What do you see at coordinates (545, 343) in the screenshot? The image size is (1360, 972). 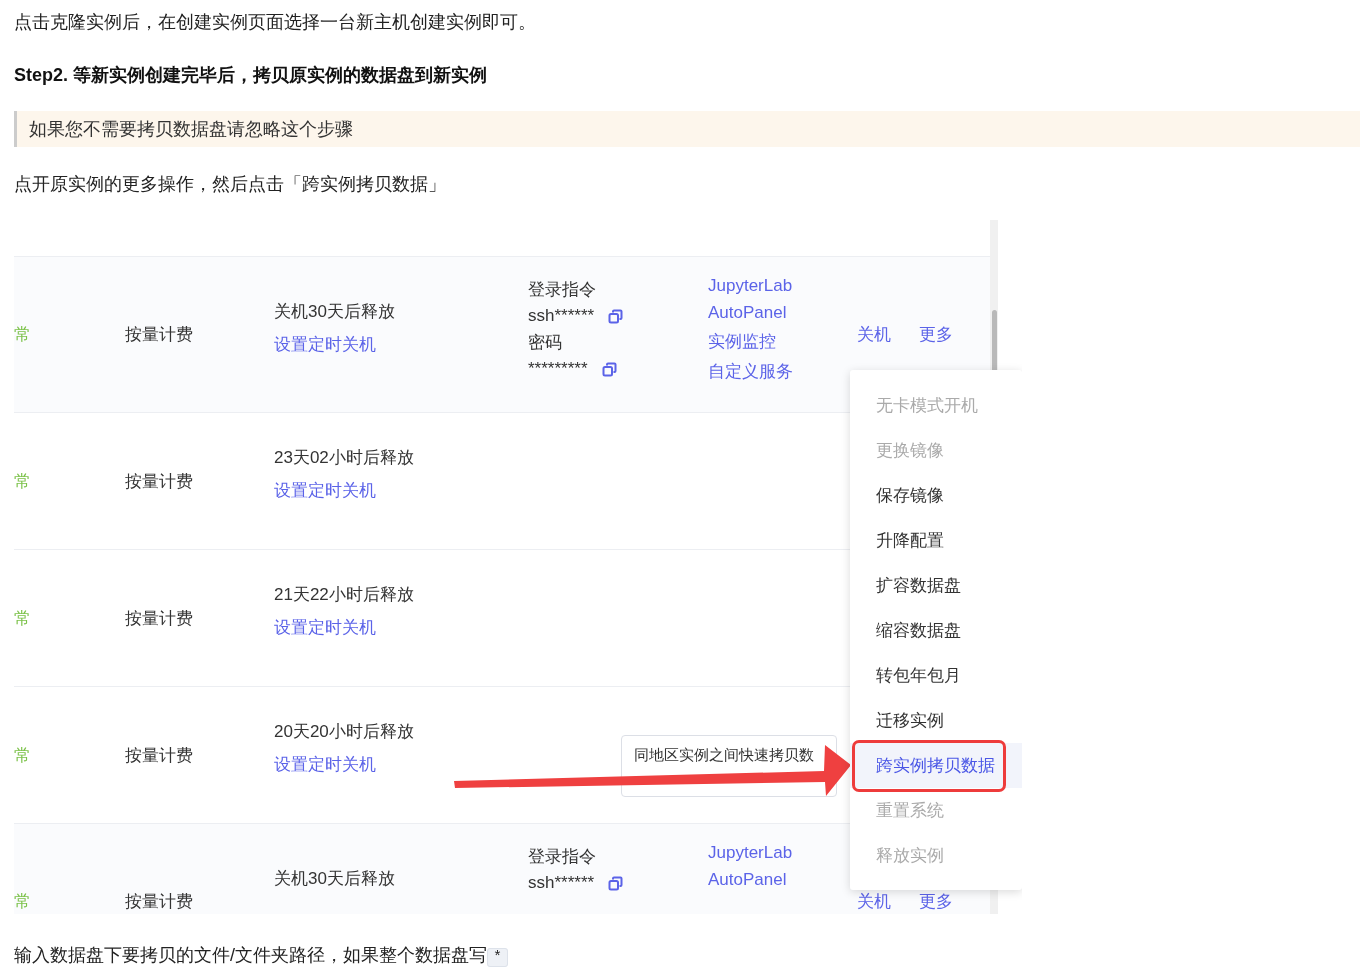 I see `password-label: 密码` at bounding box center [545, 343].